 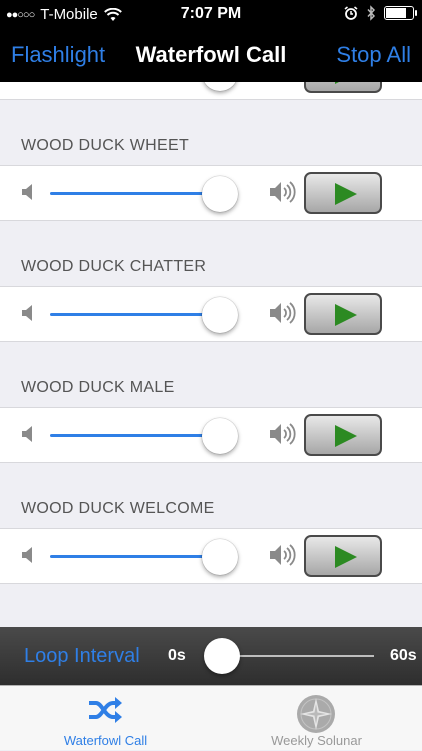 I want to click on sound-name-label: WOOD DUCK WELCOME, so click(x=118, y=508).